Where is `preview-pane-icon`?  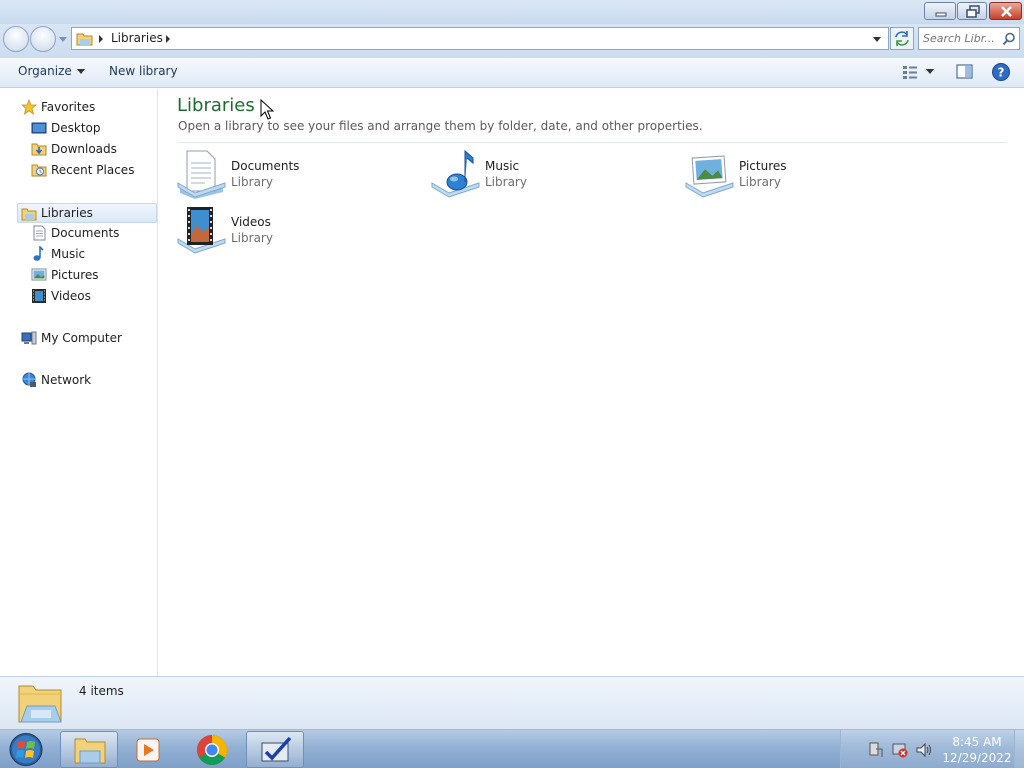 preview-pane-icon is located at coordinates (965, 72).